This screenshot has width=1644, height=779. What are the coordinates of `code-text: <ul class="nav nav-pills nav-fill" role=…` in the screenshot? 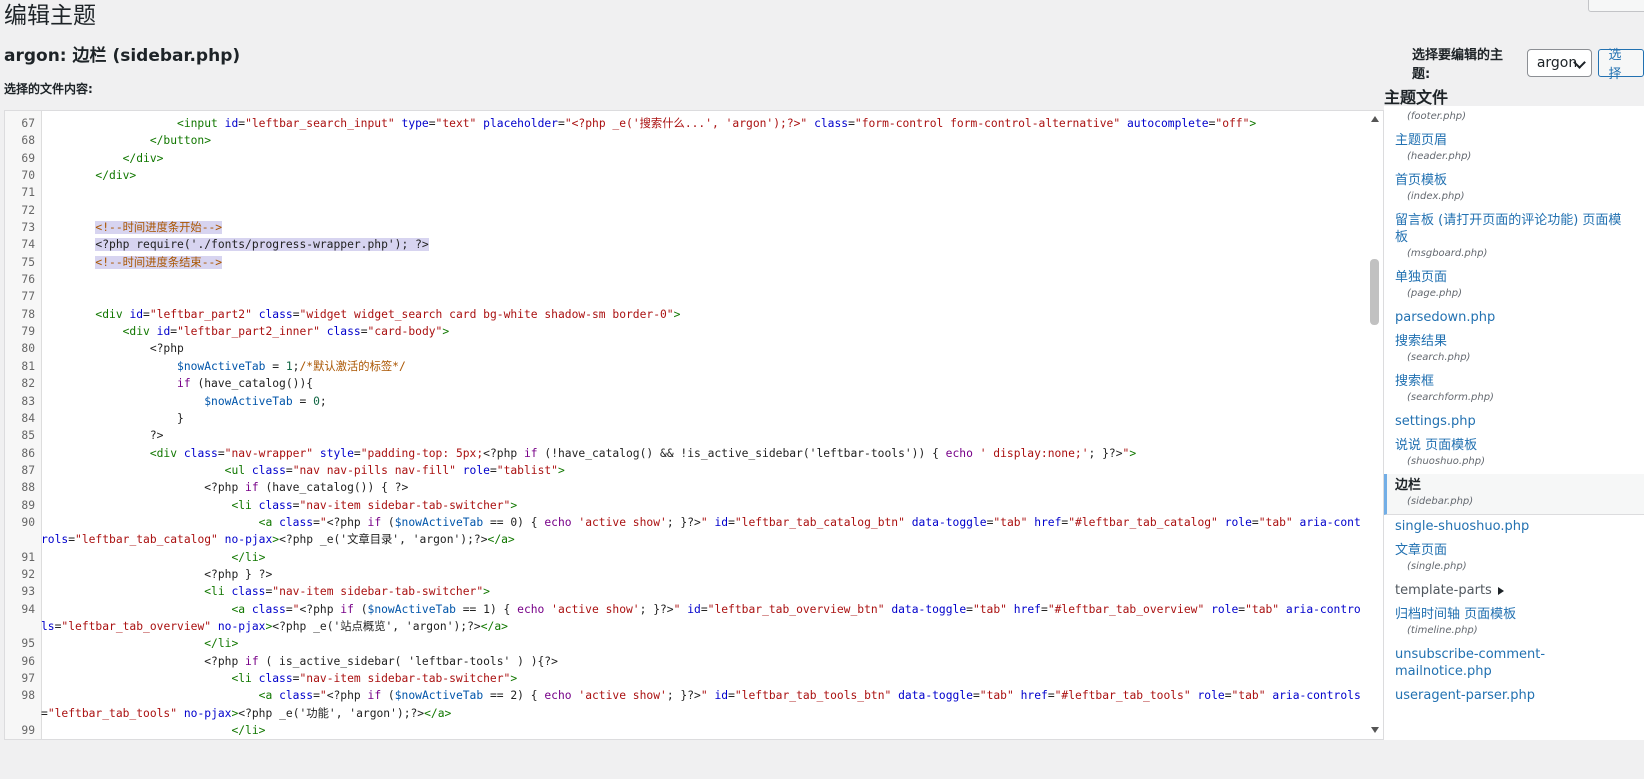 It's located at (394, 470).